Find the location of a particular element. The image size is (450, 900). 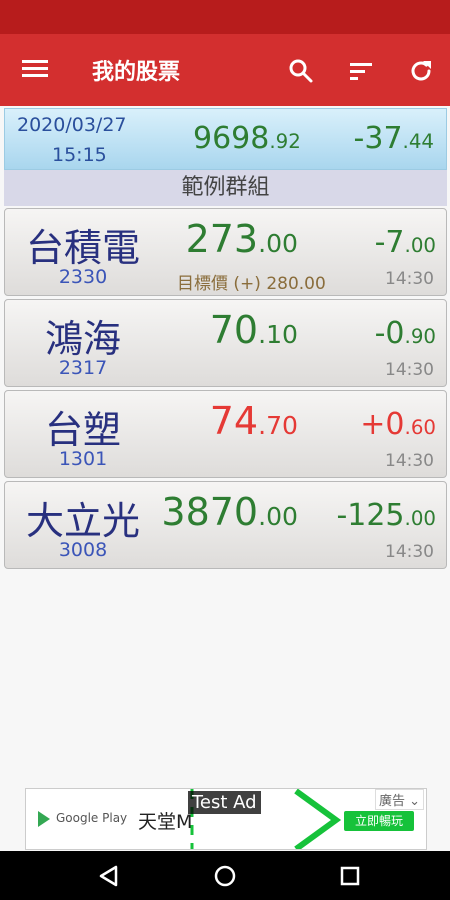

stock-code: 1301 is located at coordinates (83, 459).